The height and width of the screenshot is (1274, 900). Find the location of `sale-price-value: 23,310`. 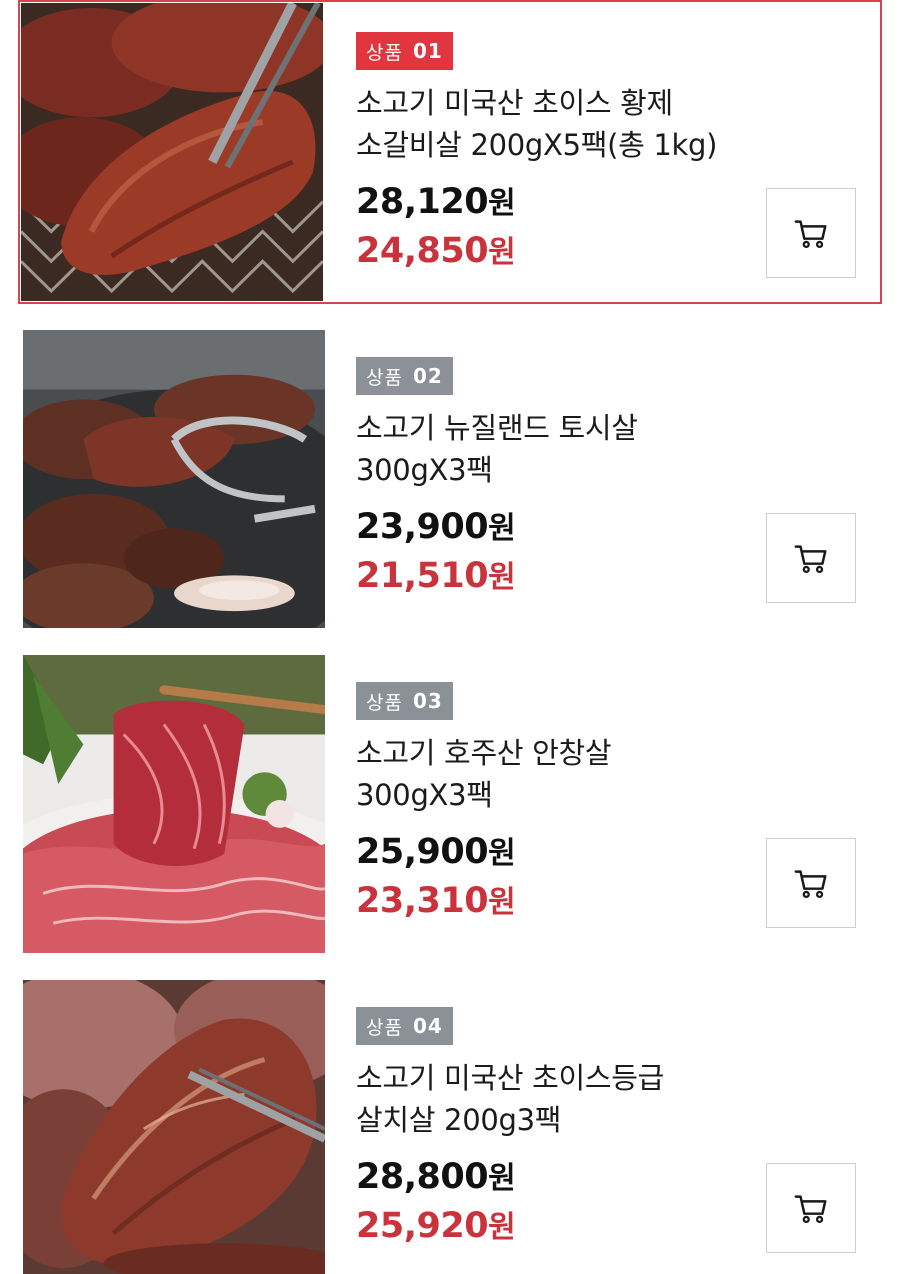

sale-price-value: 23,310 is located at coordinates (422, 901).